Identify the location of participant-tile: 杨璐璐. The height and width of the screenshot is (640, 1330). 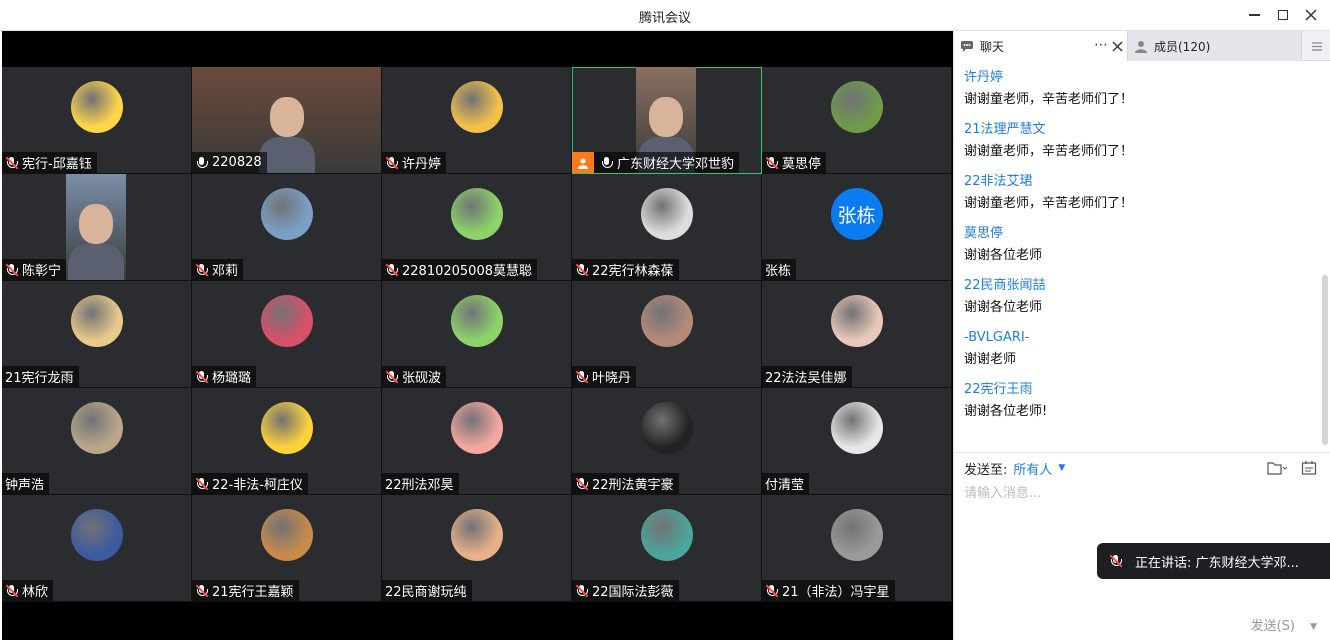
(287, 334).